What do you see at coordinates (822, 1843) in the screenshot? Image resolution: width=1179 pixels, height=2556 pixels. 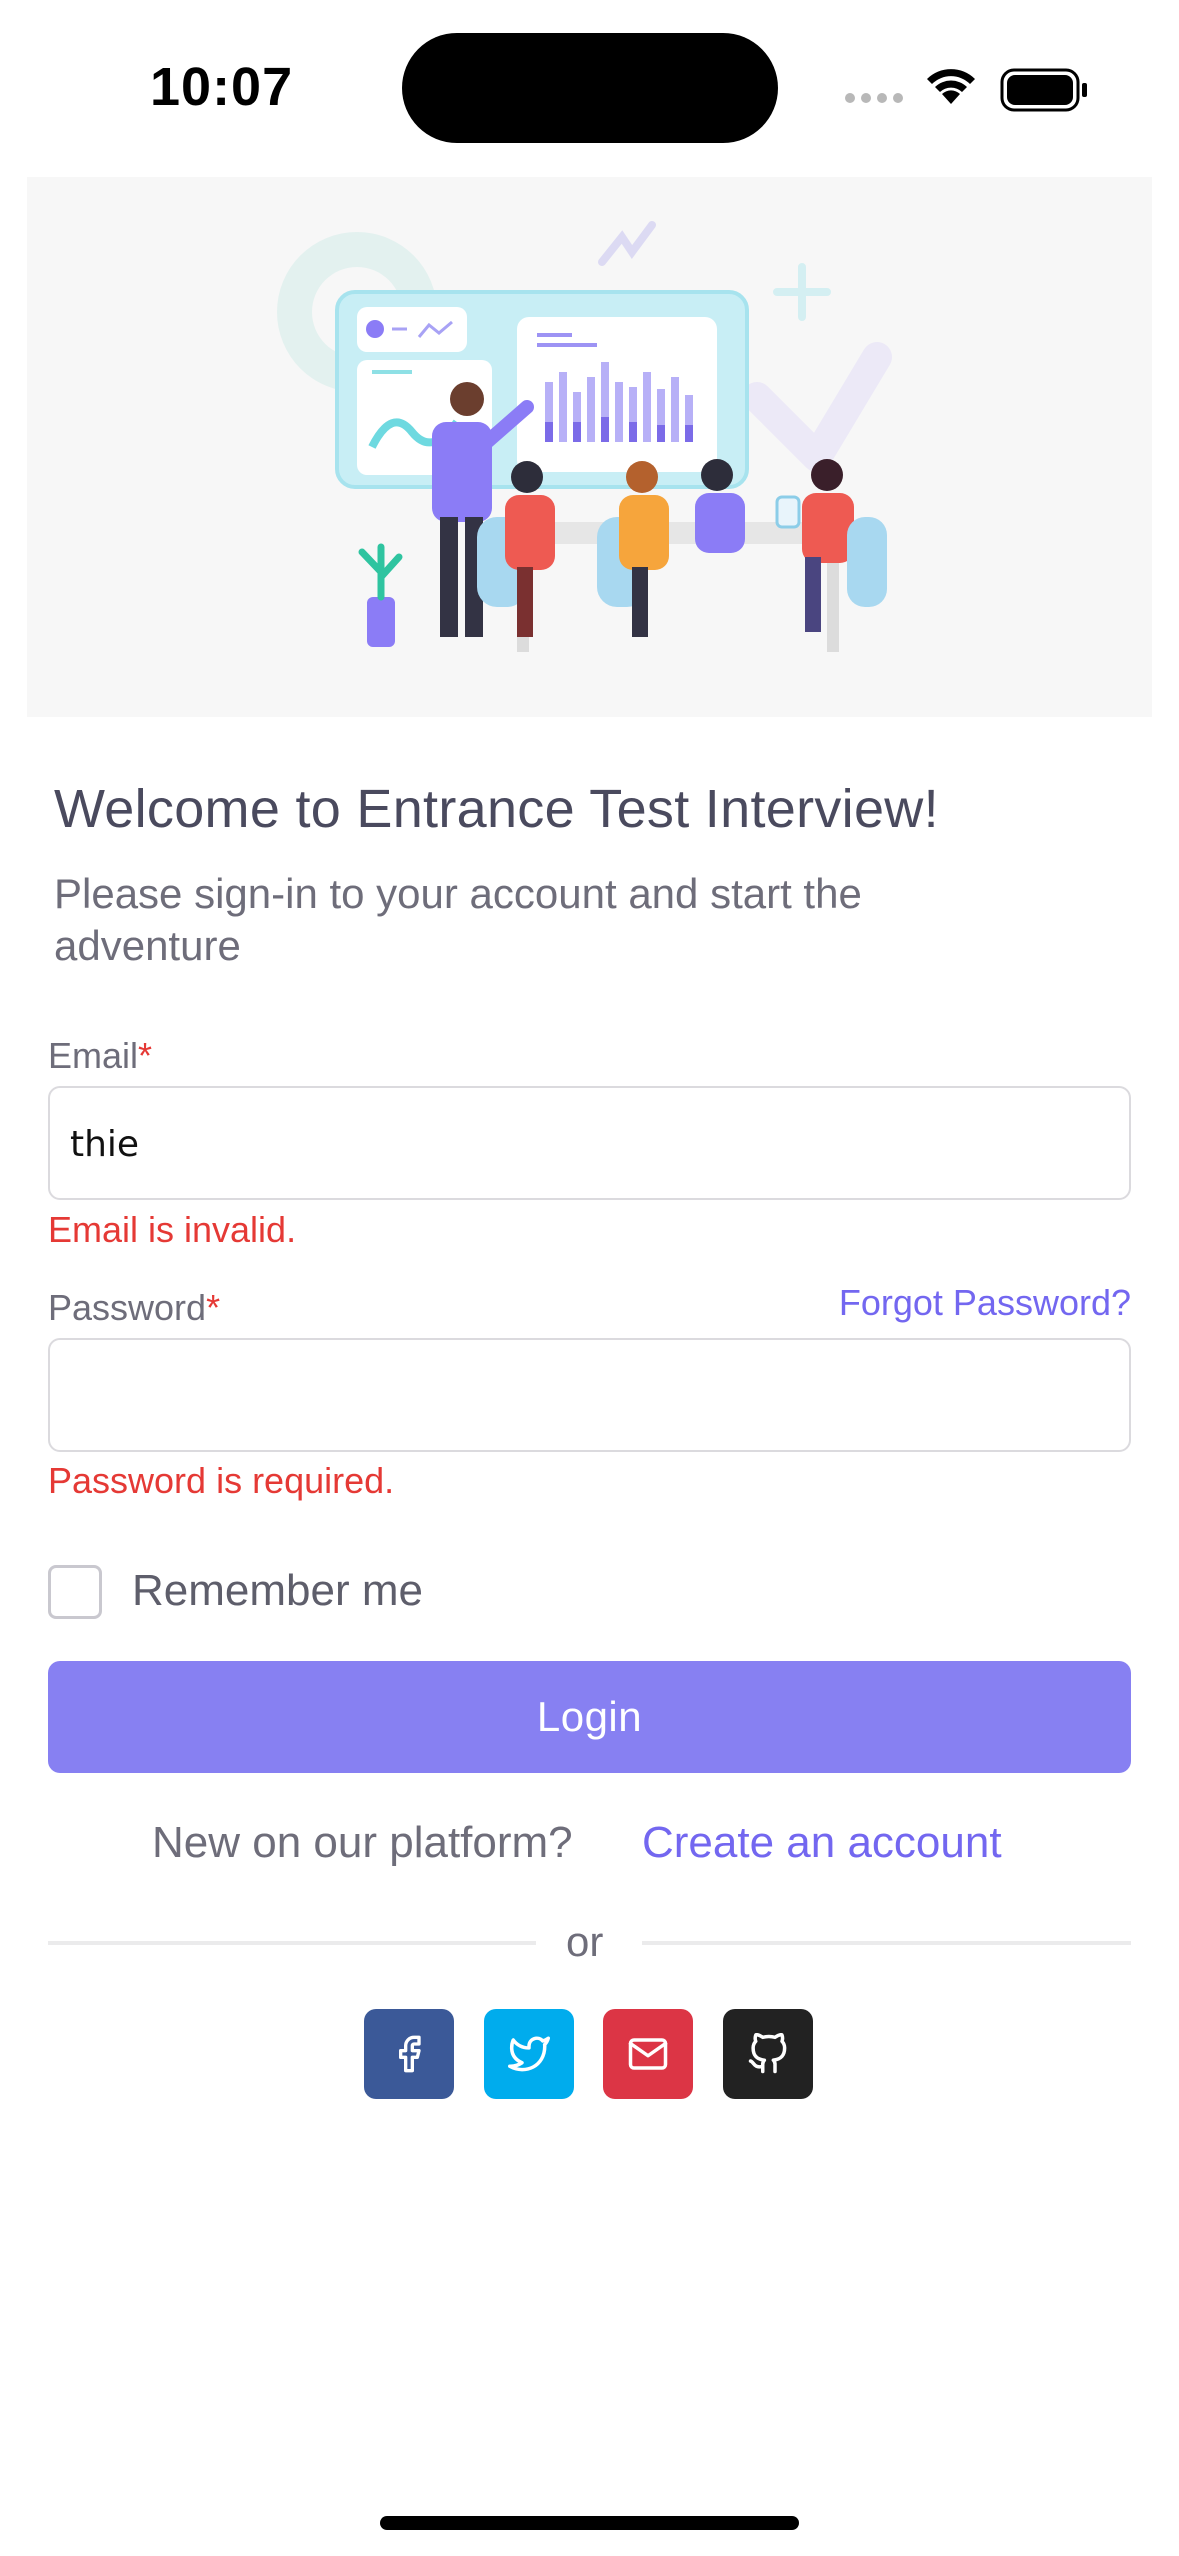 I see `create-account-link: Create an account` at bounding box center [822, 1843].